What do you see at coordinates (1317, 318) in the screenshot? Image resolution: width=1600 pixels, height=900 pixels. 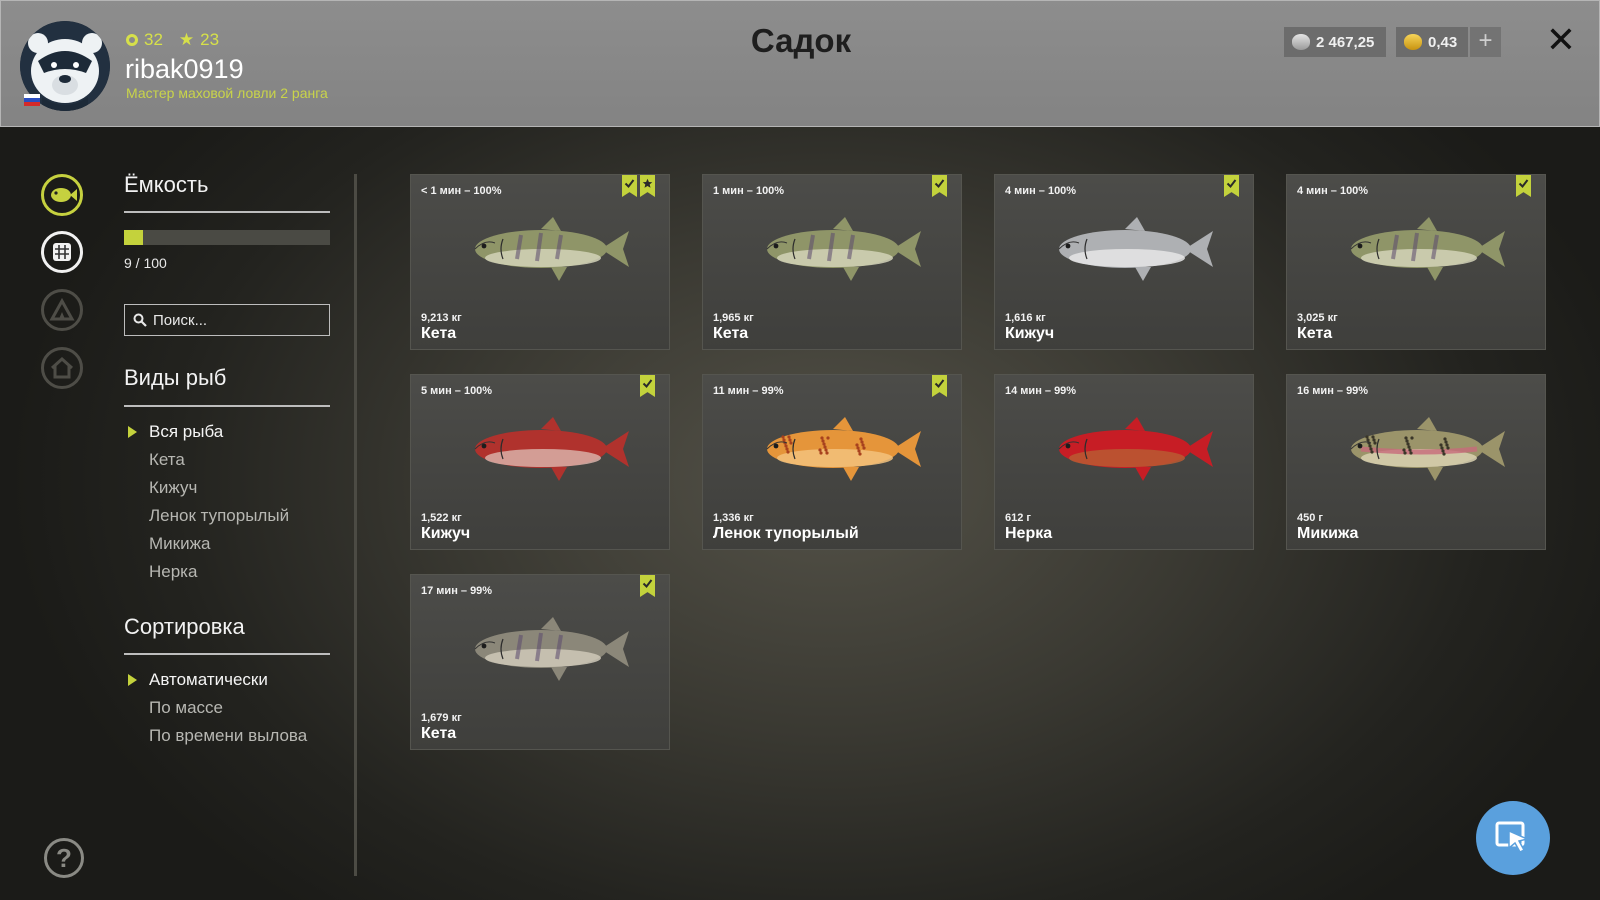 I see `fish-weight: 3,025 кг` at bounding box center [1317, 318].